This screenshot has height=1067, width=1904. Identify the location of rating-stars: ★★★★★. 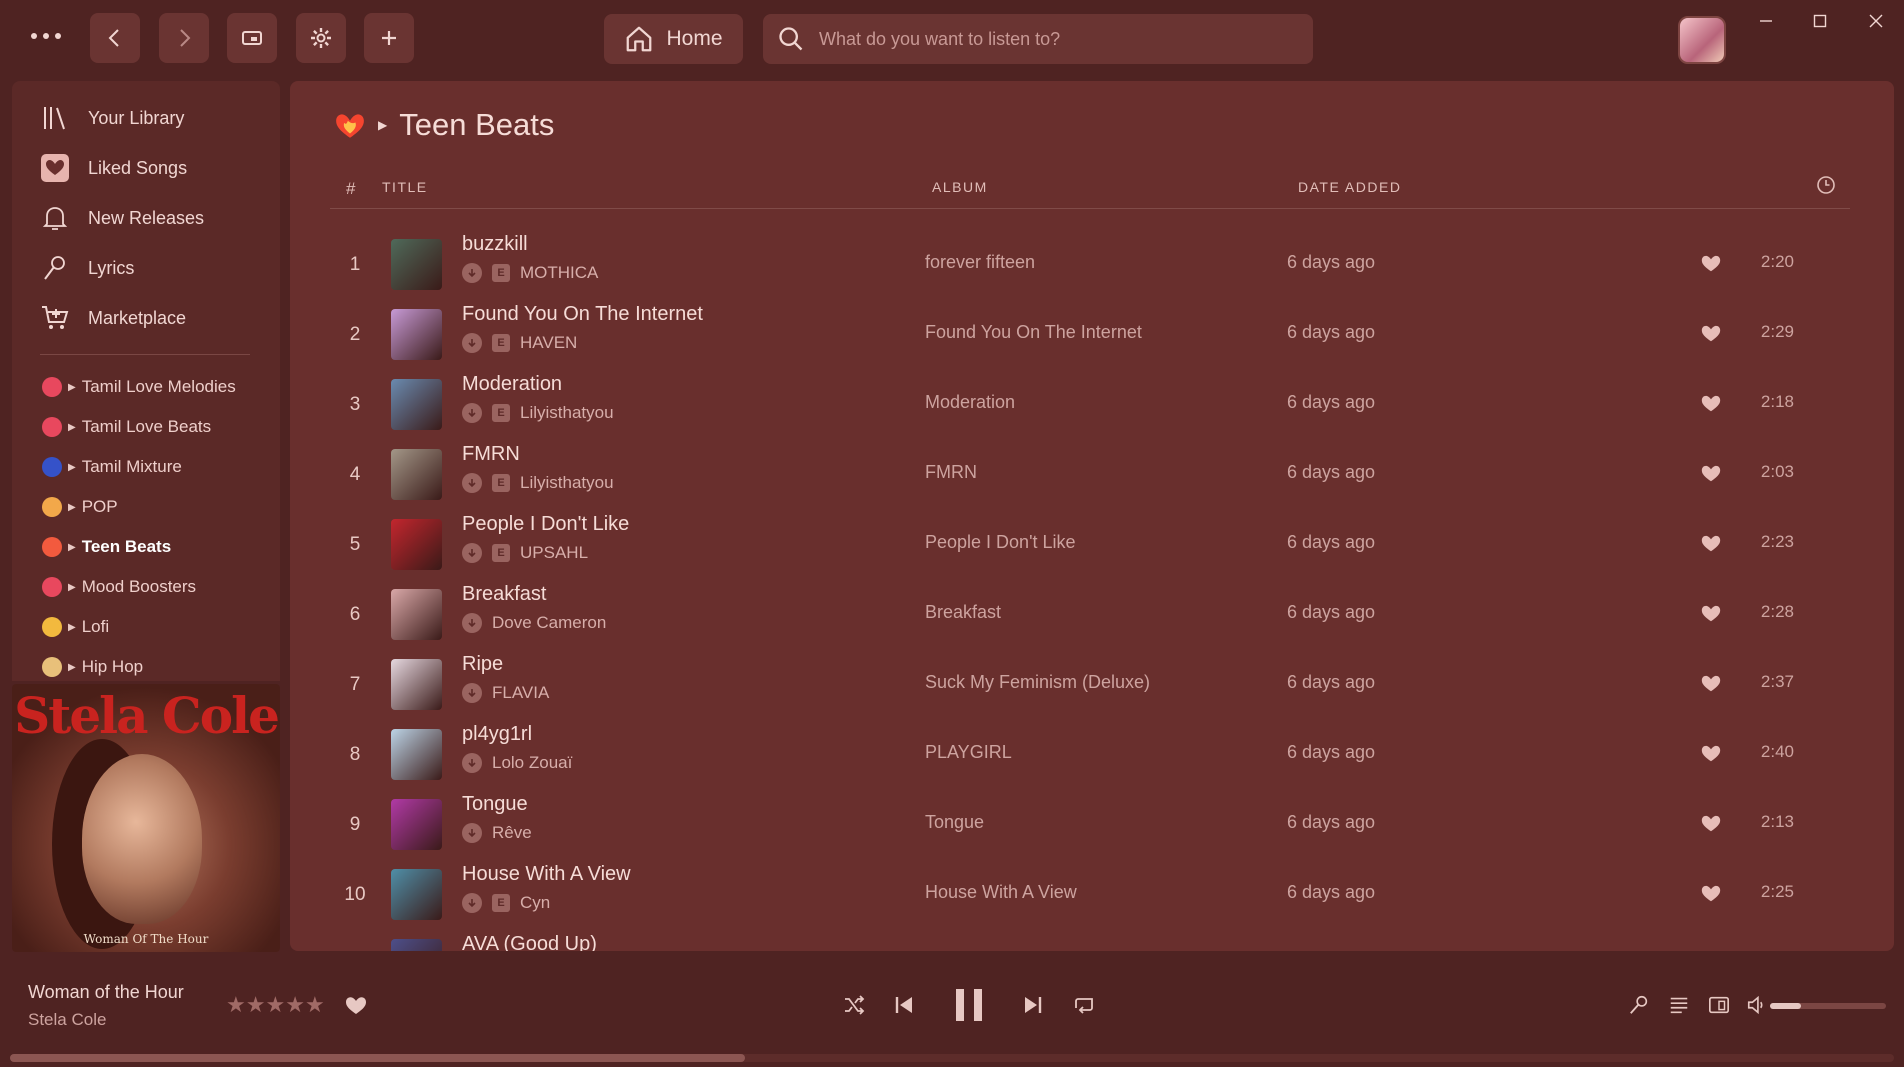
(275, 1005).